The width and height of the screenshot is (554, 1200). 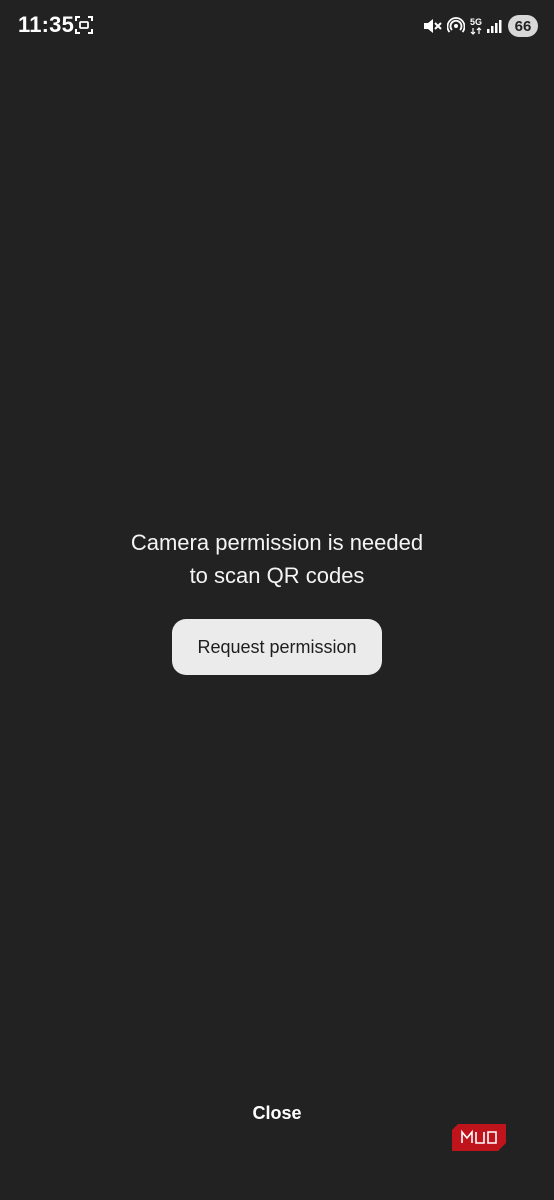 What do you see at coordinates (277, 647) in the screenshot?
I see `request-permission-button: Request permission` at bounding box center [277, 647].